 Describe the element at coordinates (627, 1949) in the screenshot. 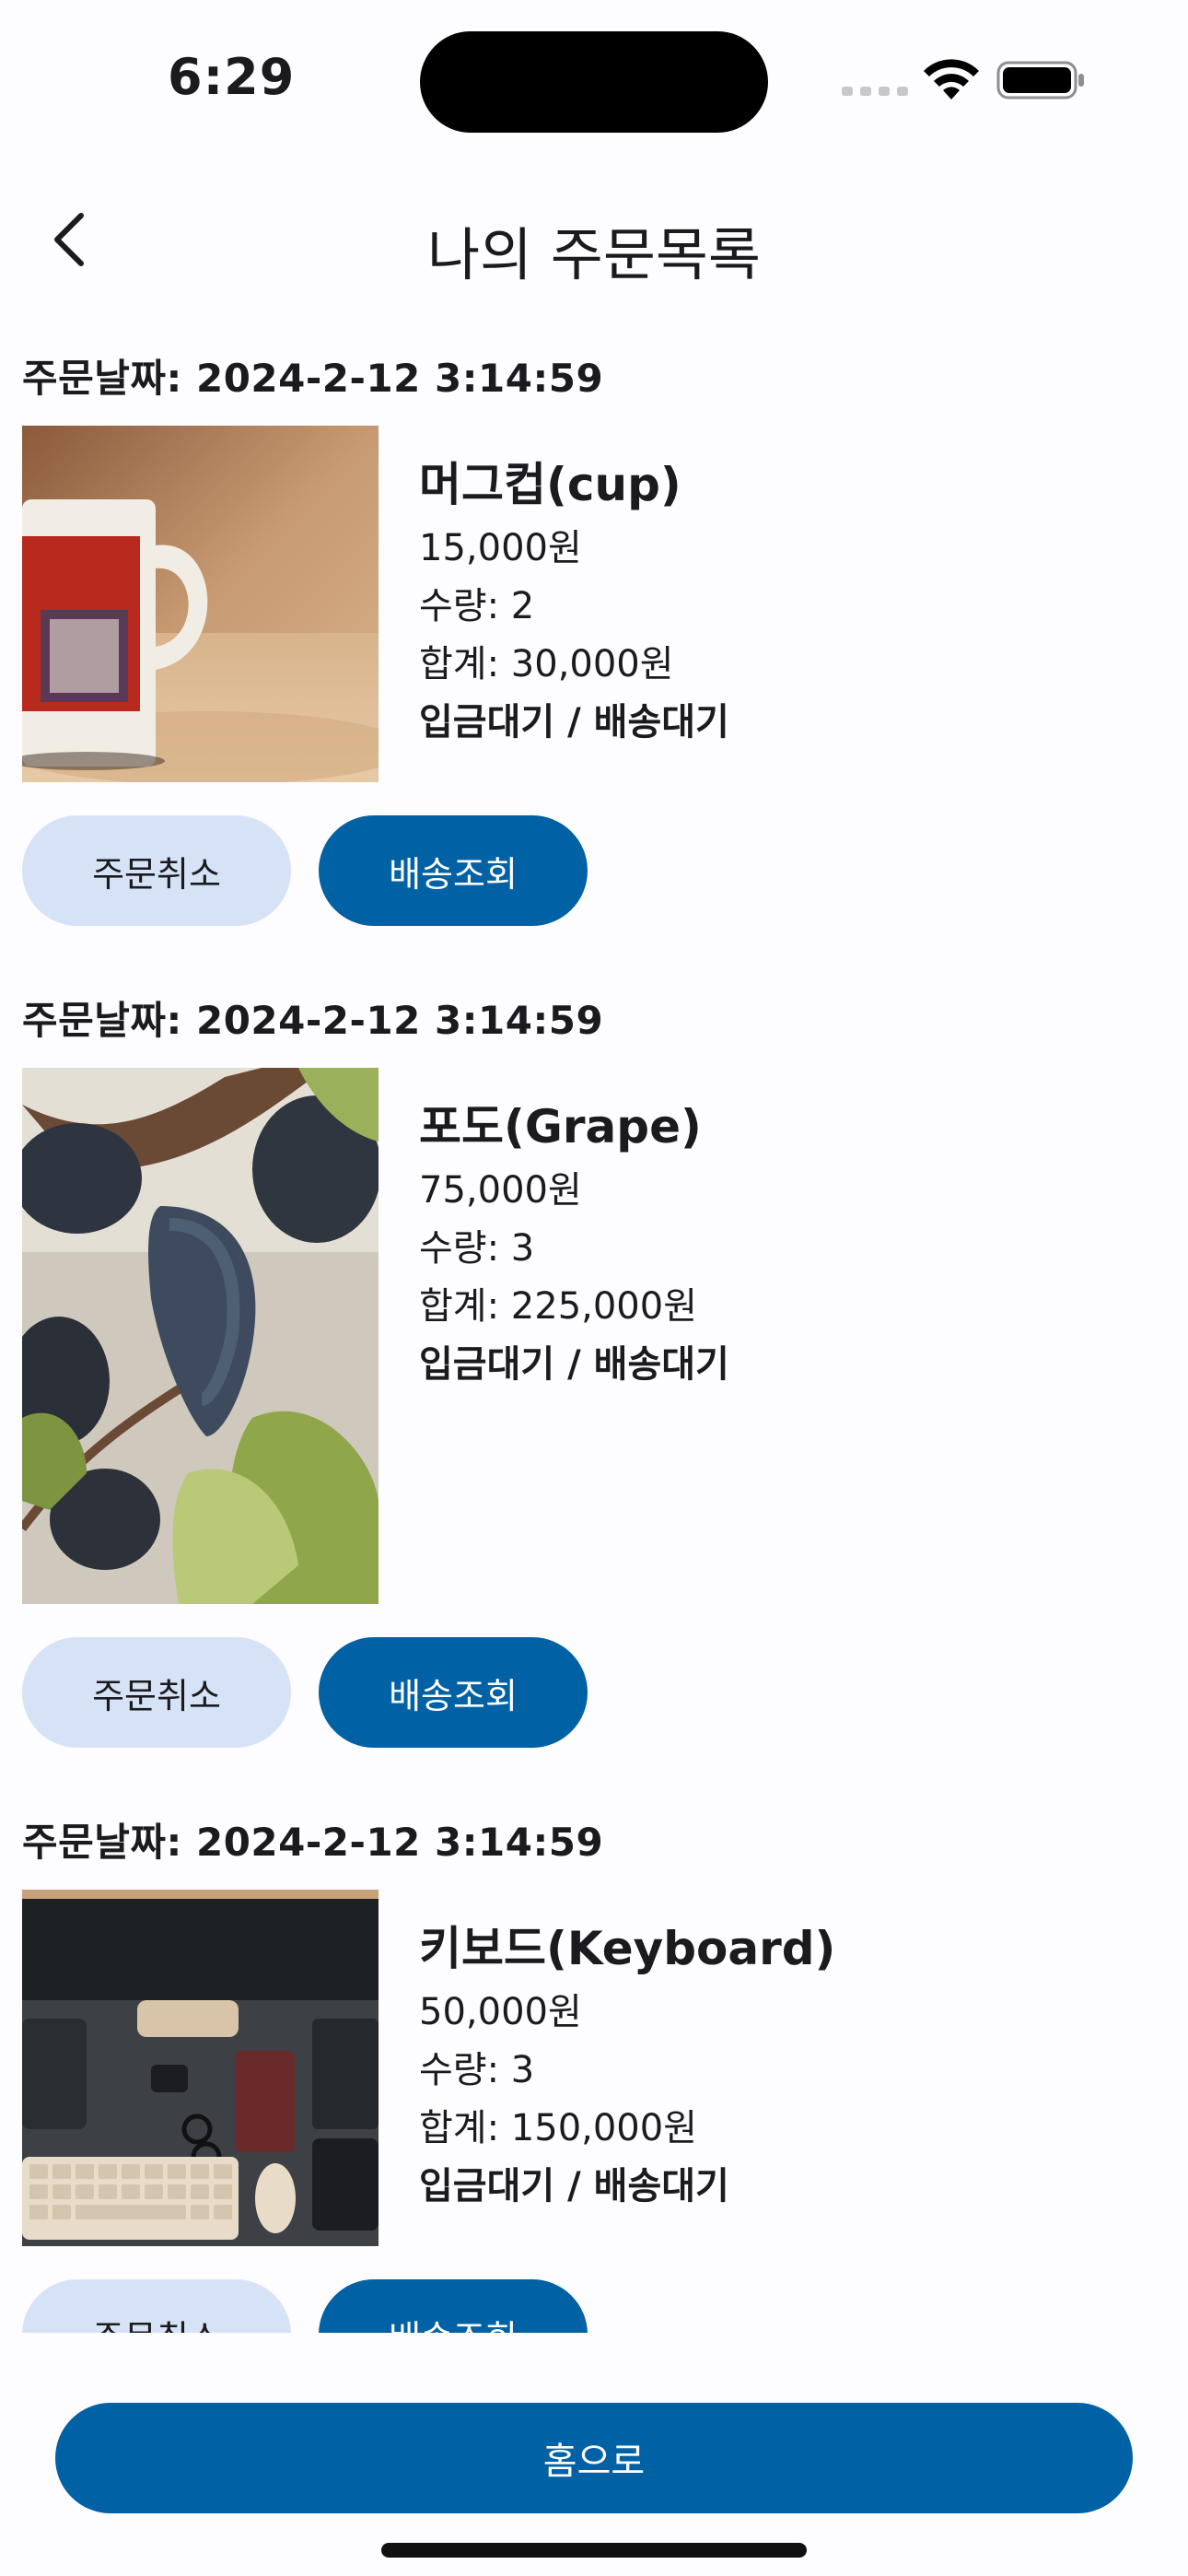

I see `product-name: 키보드(Keyboard)` at that location.